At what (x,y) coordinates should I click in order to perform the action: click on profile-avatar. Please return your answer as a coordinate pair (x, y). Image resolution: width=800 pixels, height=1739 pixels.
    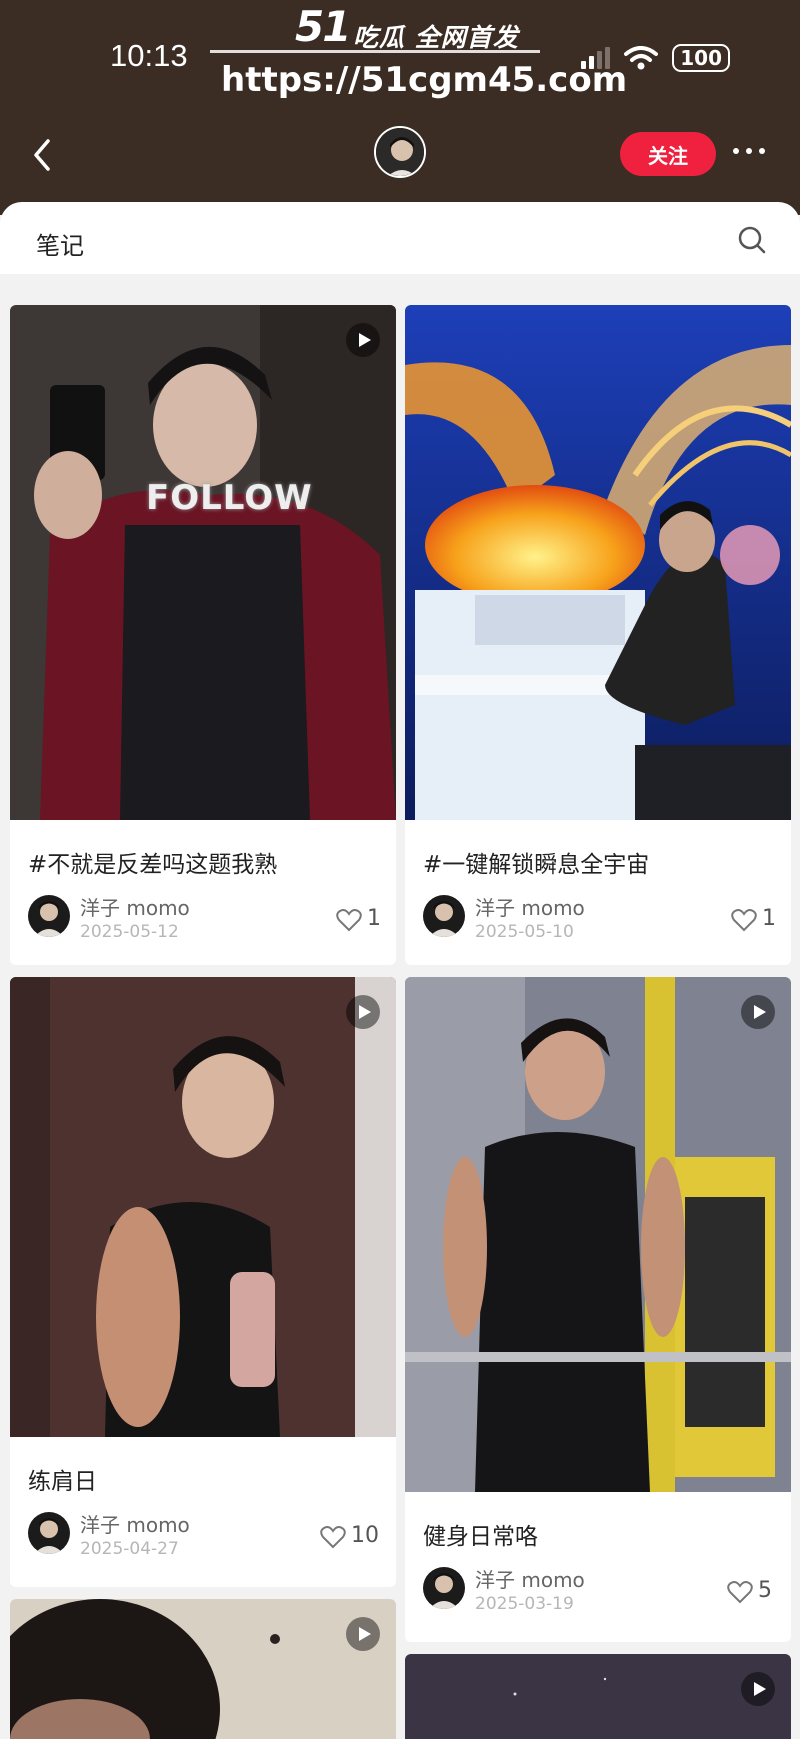
    Looking at the image, I should click on (400, 152).